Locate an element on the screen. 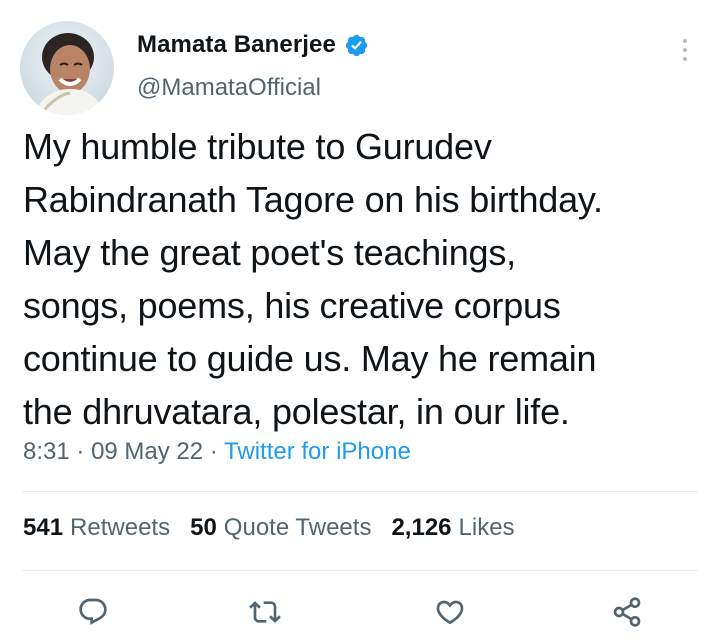  tweet-actions is located at coordinates (360, 612).